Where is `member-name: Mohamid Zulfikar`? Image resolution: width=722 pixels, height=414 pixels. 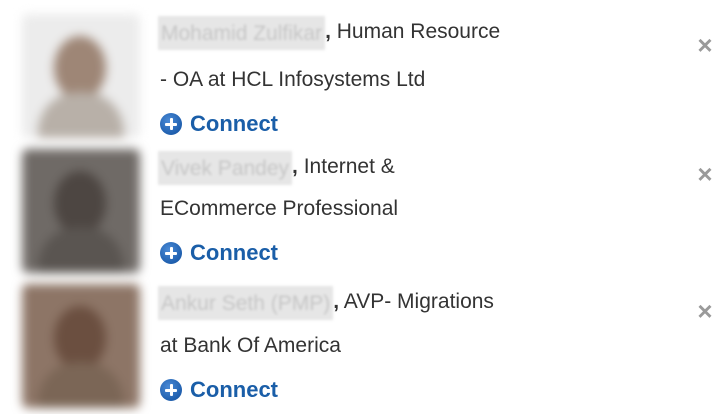 member-name: Mohamid Zulfikar is located at coordinates (242, 33).